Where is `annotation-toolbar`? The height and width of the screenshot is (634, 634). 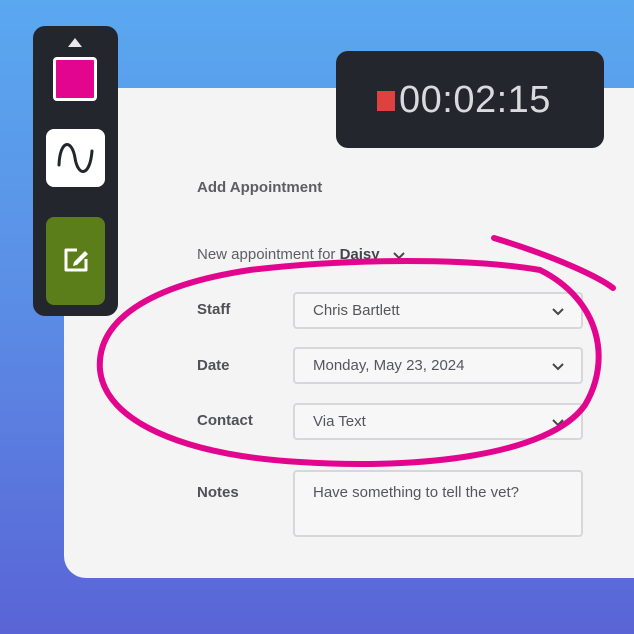
annotation-toolbar is located at coordinates (75, 171).